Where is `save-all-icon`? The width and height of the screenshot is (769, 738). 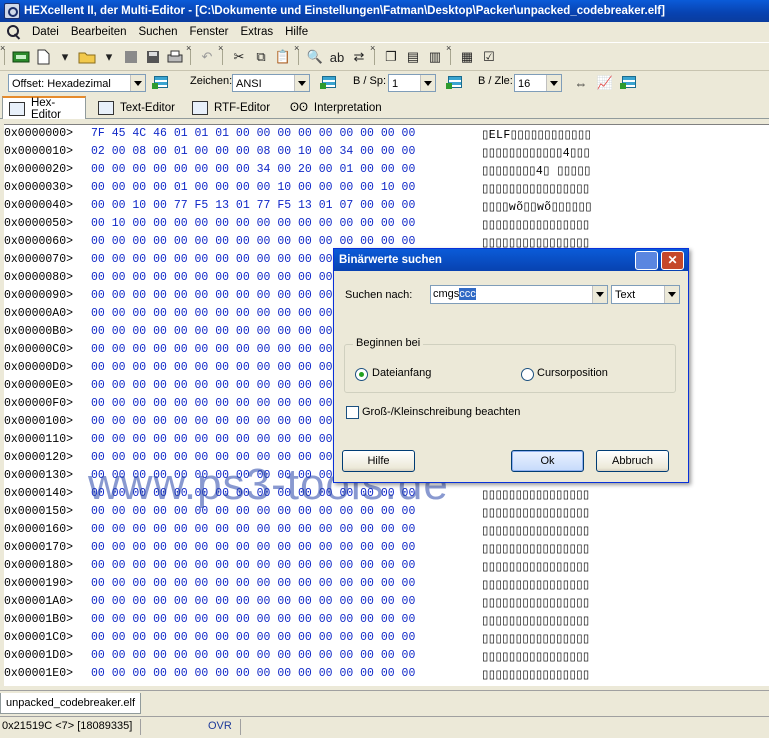 save-all-icon is located at coordinates (153, 57).